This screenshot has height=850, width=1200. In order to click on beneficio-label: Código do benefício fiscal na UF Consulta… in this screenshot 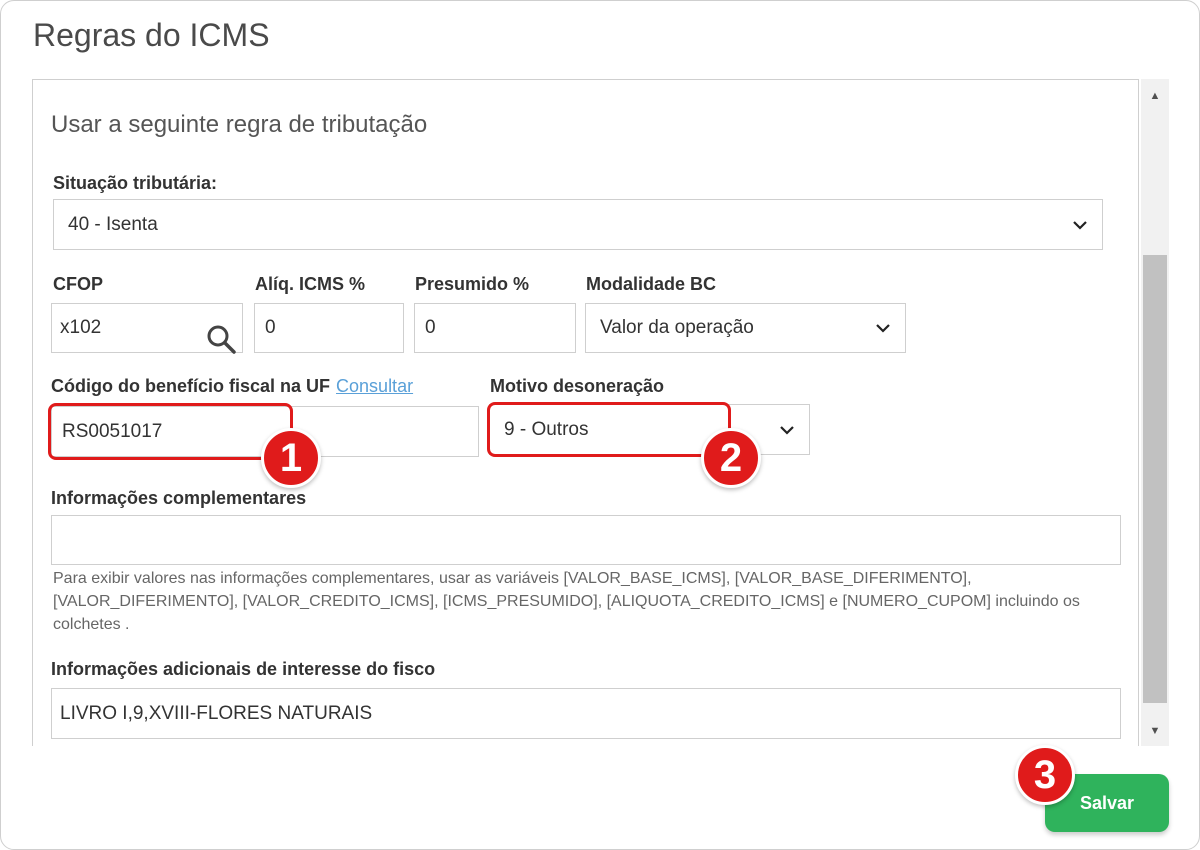, I will do `click(232, 386)`.